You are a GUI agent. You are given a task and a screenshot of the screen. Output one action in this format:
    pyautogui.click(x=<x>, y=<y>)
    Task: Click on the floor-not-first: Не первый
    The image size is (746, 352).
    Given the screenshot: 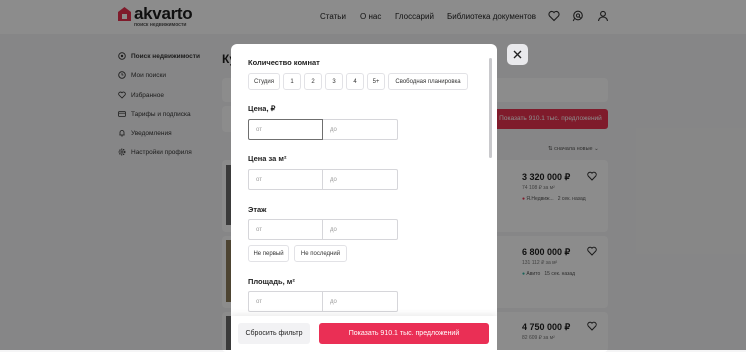 What is the action you would take?
    pyautogui.click(x=268, y=253)
    